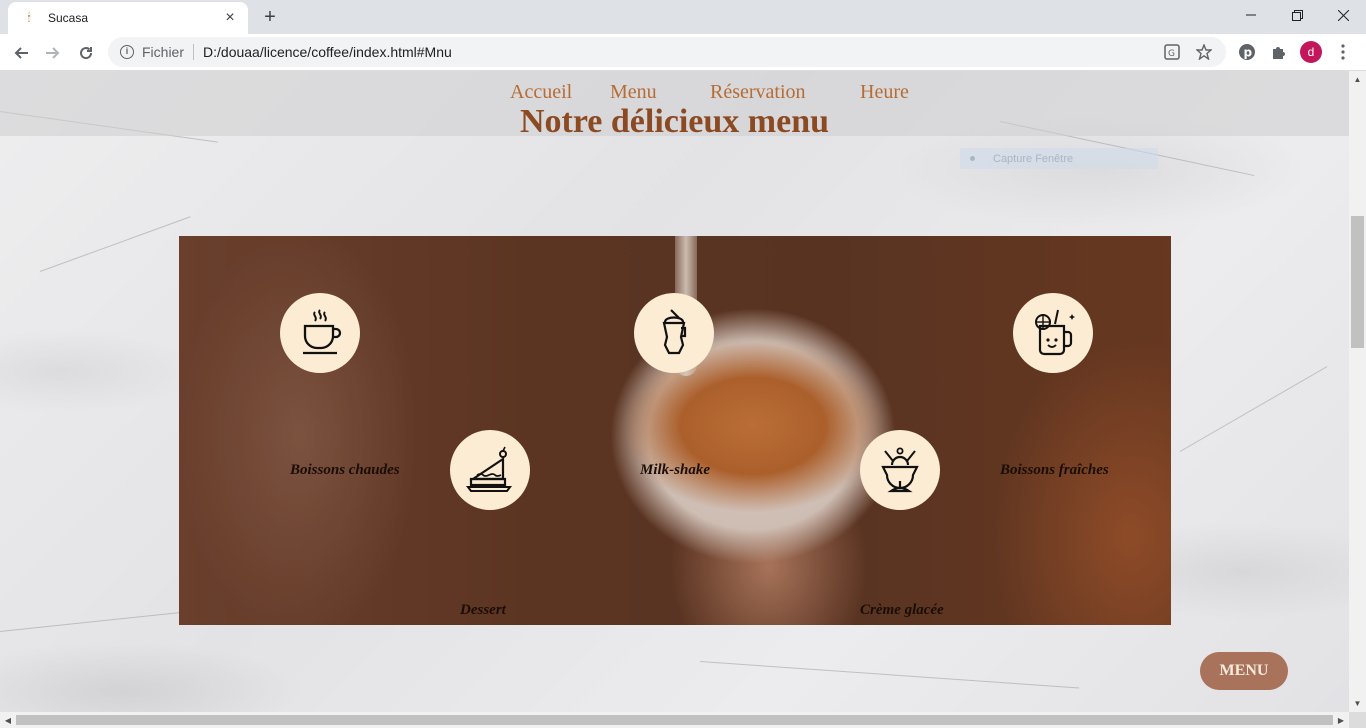 The image size is (1366, 728). What do you see at coordinates (230, 18) in the screenshot?
I see `close-tab-icon: ×` at bounding box center [230, 18].